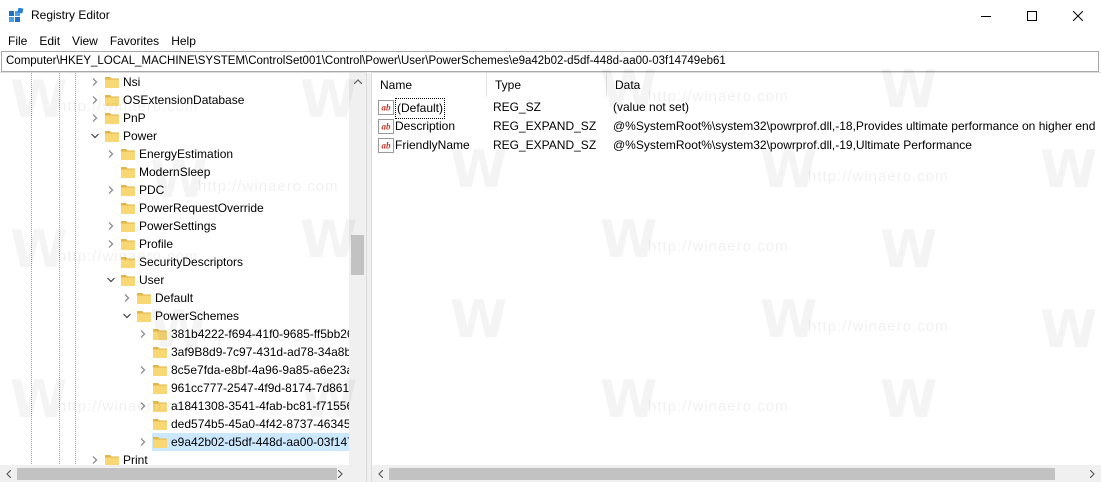  I want to click on tree-node: SecurityDescriptors, so click(174, 262).